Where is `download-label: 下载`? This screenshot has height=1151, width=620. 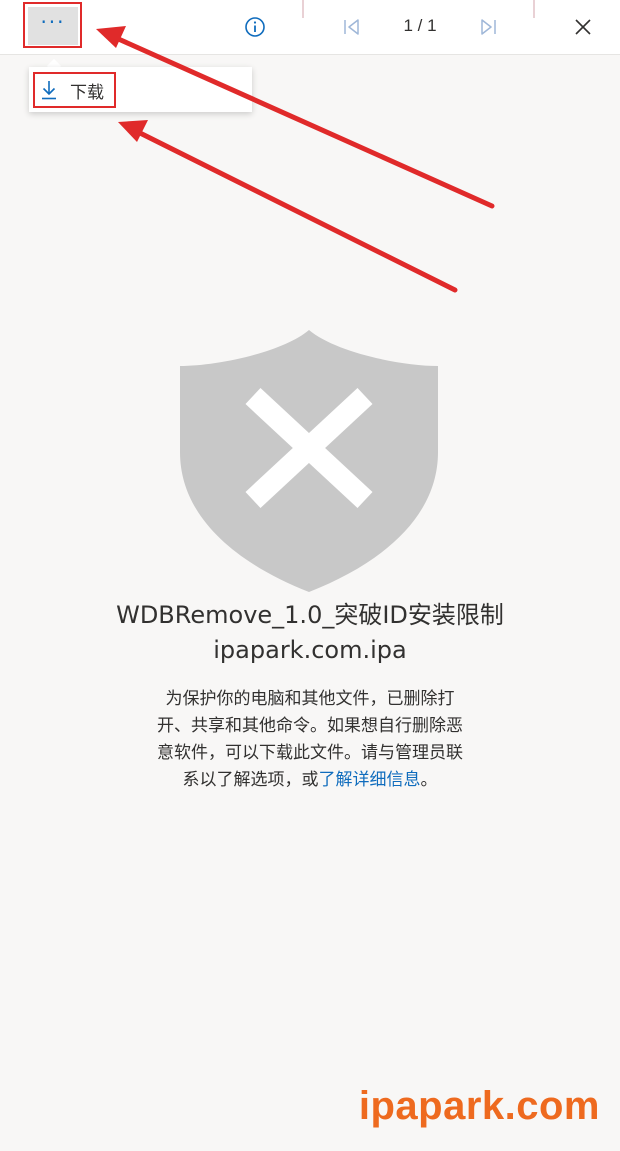 download-label: 下载 is located at coordinates (87, 92).